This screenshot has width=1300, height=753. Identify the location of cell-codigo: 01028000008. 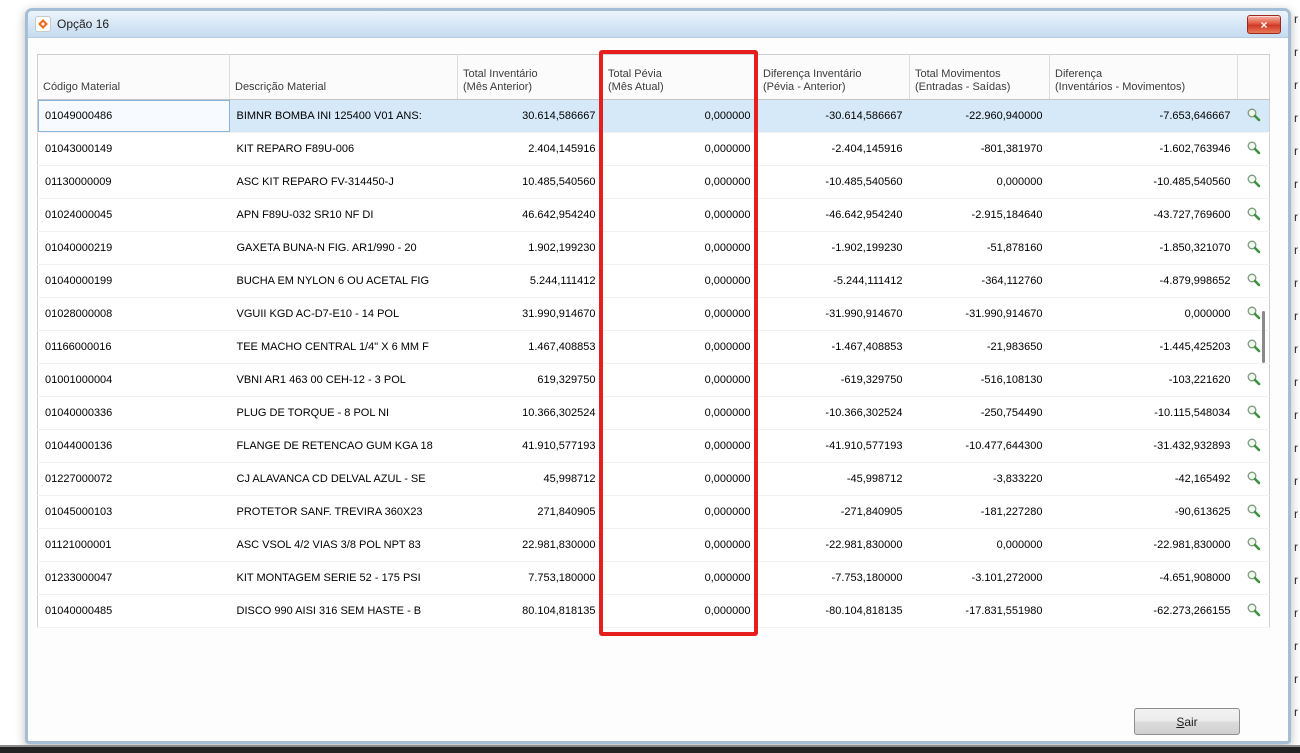
(133, 314).